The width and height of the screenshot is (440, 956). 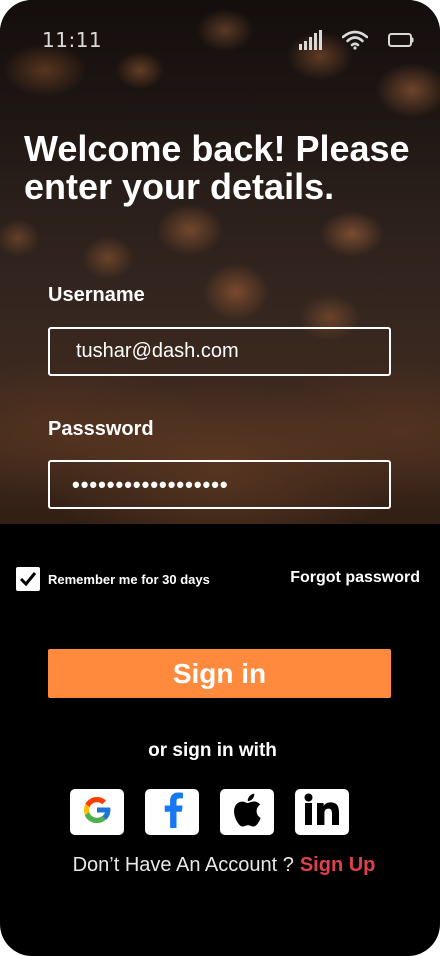 I want to click on apple-sign-in-button, so click(x=247, y=812).